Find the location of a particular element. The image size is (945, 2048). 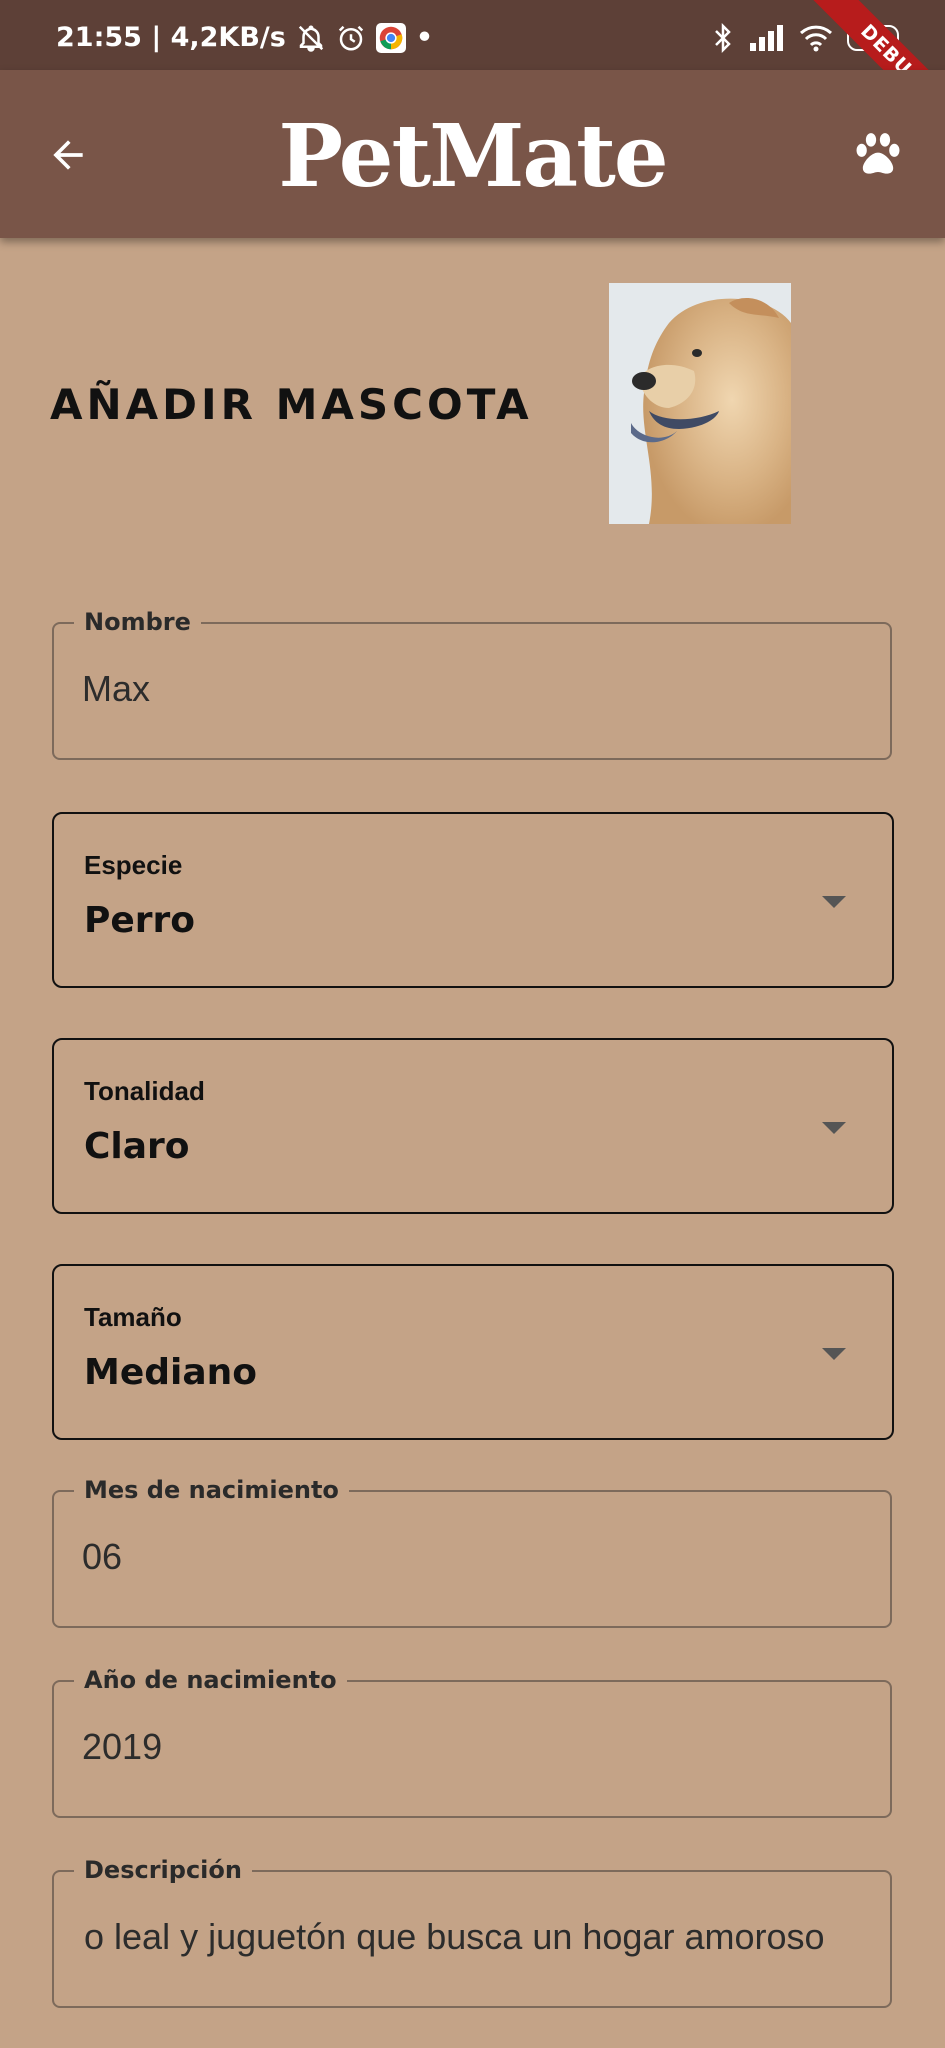

app-title: PetMate is located at coordinates (473, 156).